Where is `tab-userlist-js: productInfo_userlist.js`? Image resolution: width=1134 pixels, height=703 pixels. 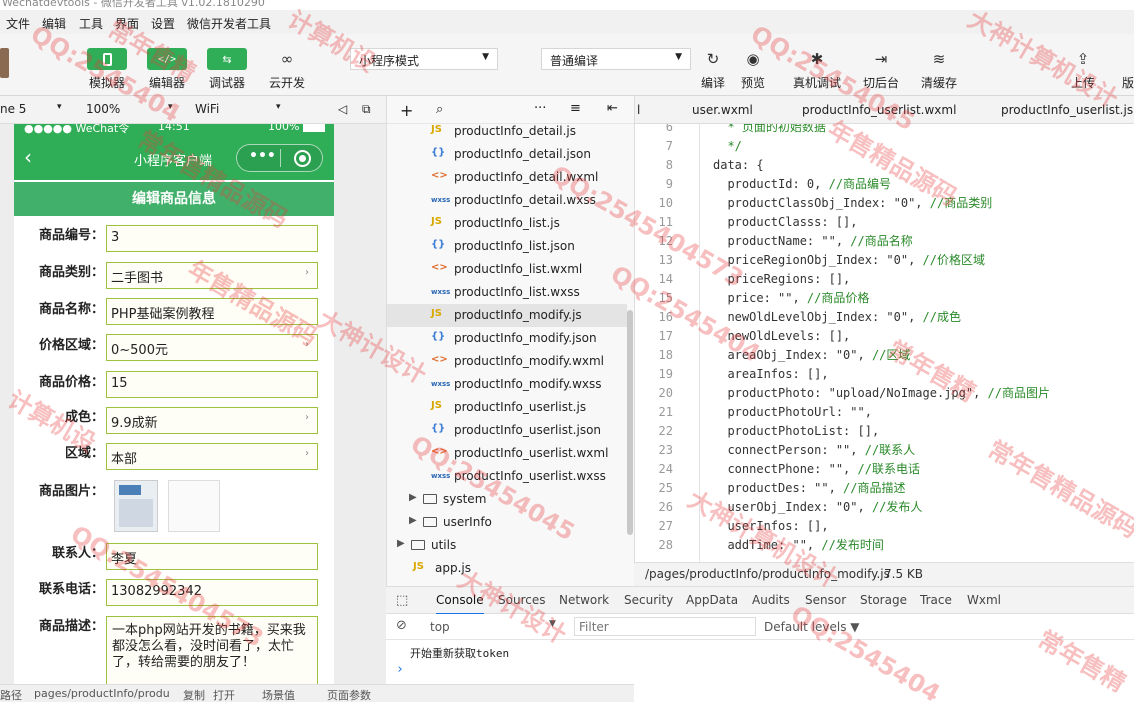
tab-userlist-js: productInfo_userlist.js is located at coordinates (1067, 110).